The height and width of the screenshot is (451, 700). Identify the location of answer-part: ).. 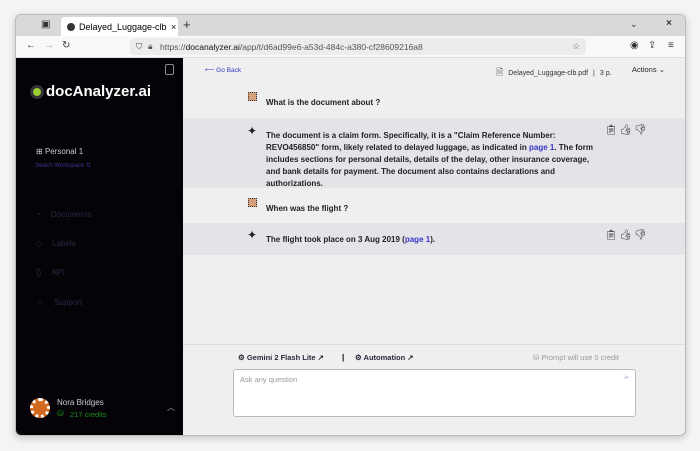
(433, 239).